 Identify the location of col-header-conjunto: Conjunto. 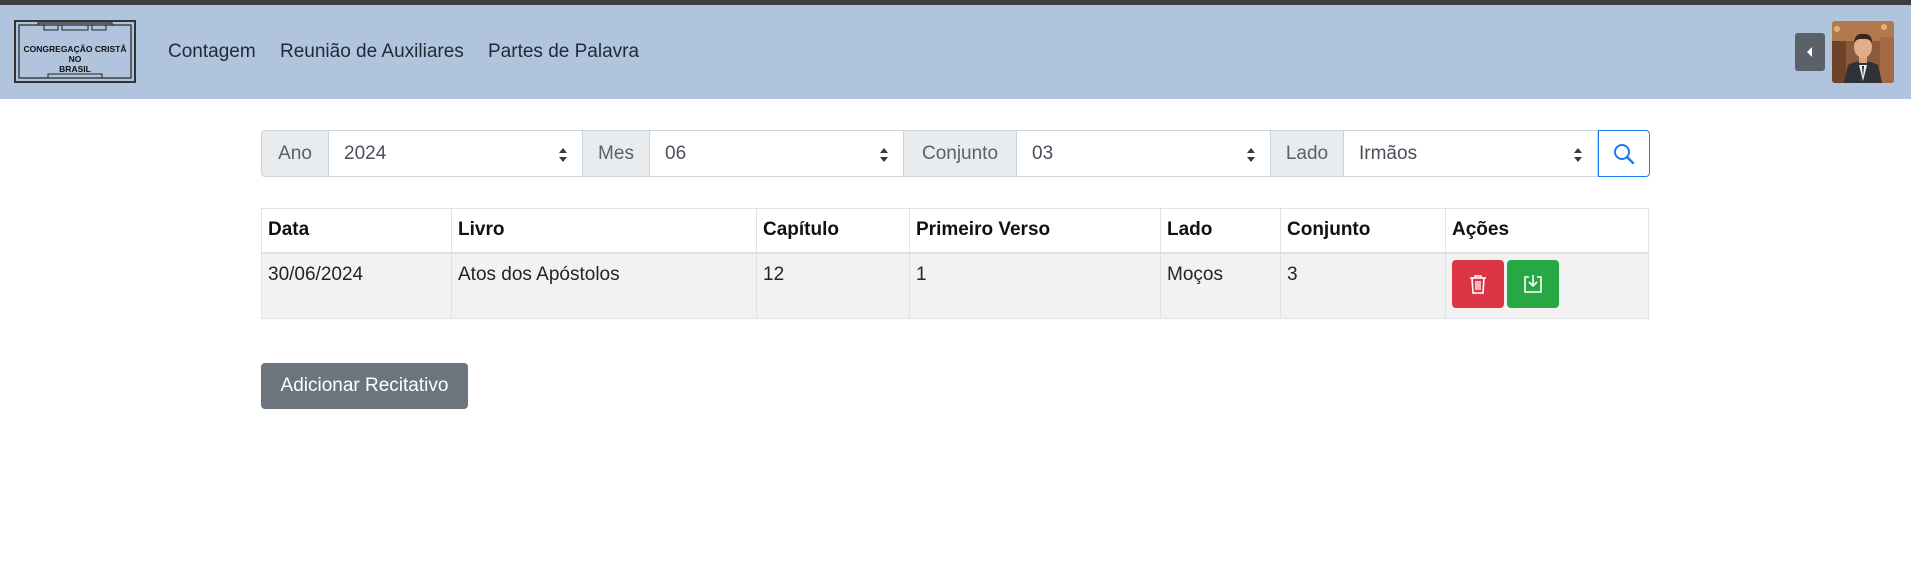
(1363, 231).